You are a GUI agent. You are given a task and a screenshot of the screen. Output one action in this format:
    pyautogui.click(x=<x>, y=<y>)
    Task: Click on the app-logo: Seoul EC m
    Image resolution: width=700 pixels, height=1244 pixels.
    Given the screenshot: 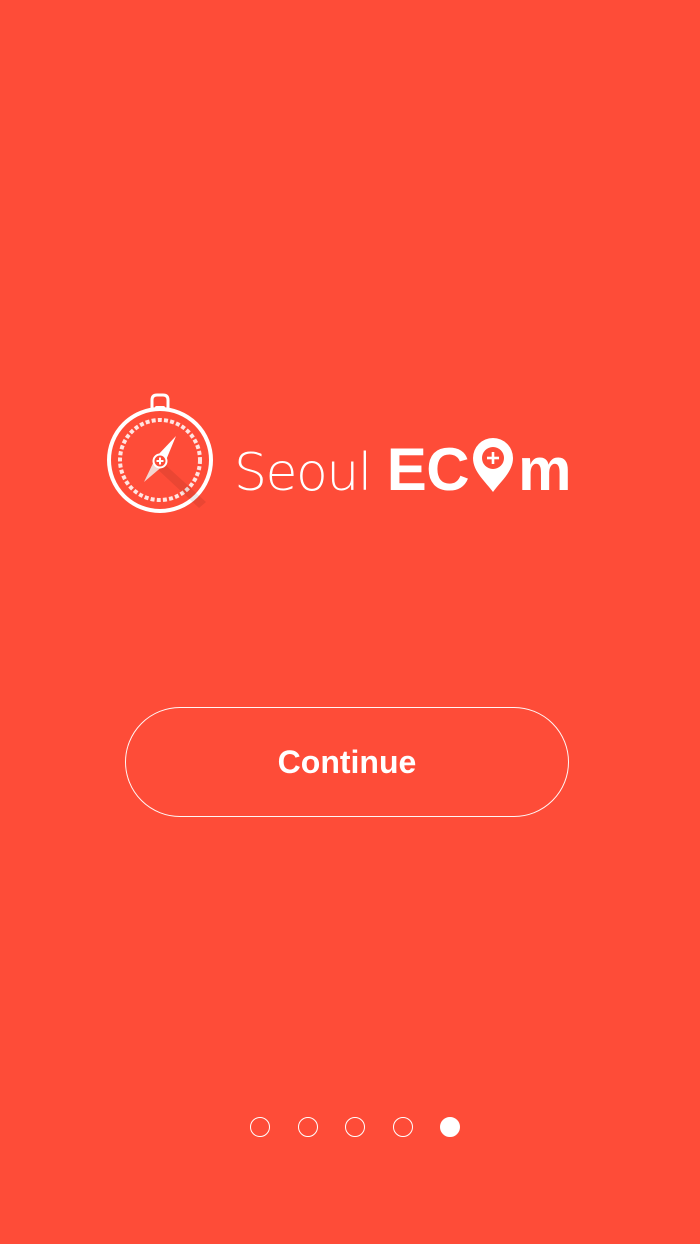 What is the action you would take?
    pyautogui.click(x=349, y=454)
    